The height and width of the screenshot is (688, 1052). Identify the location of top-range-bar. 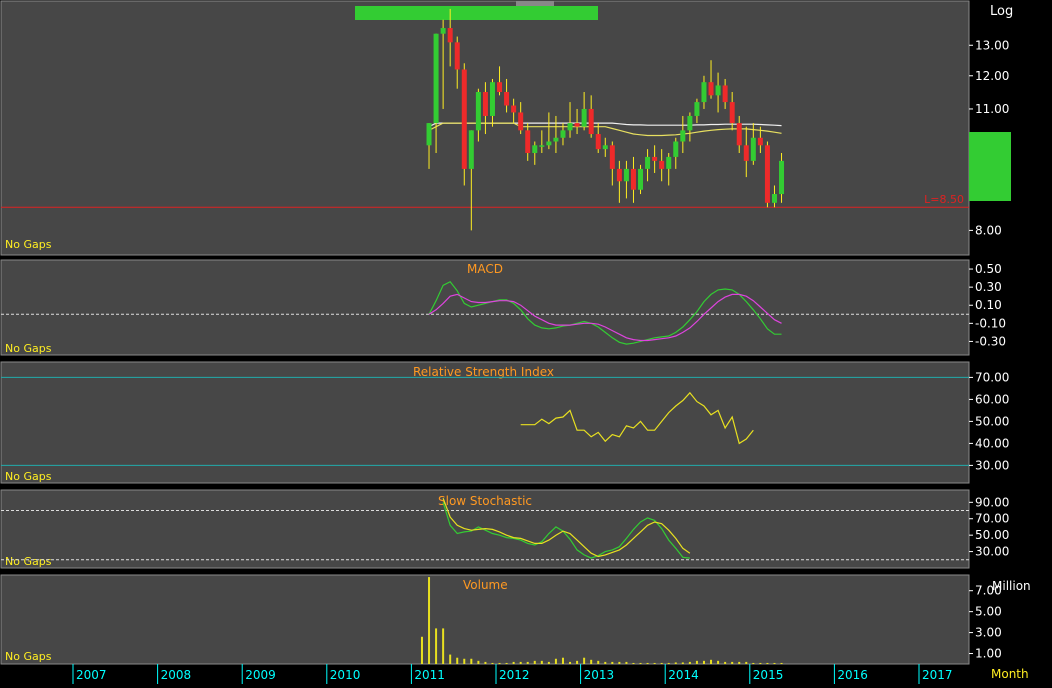
(476, 13).